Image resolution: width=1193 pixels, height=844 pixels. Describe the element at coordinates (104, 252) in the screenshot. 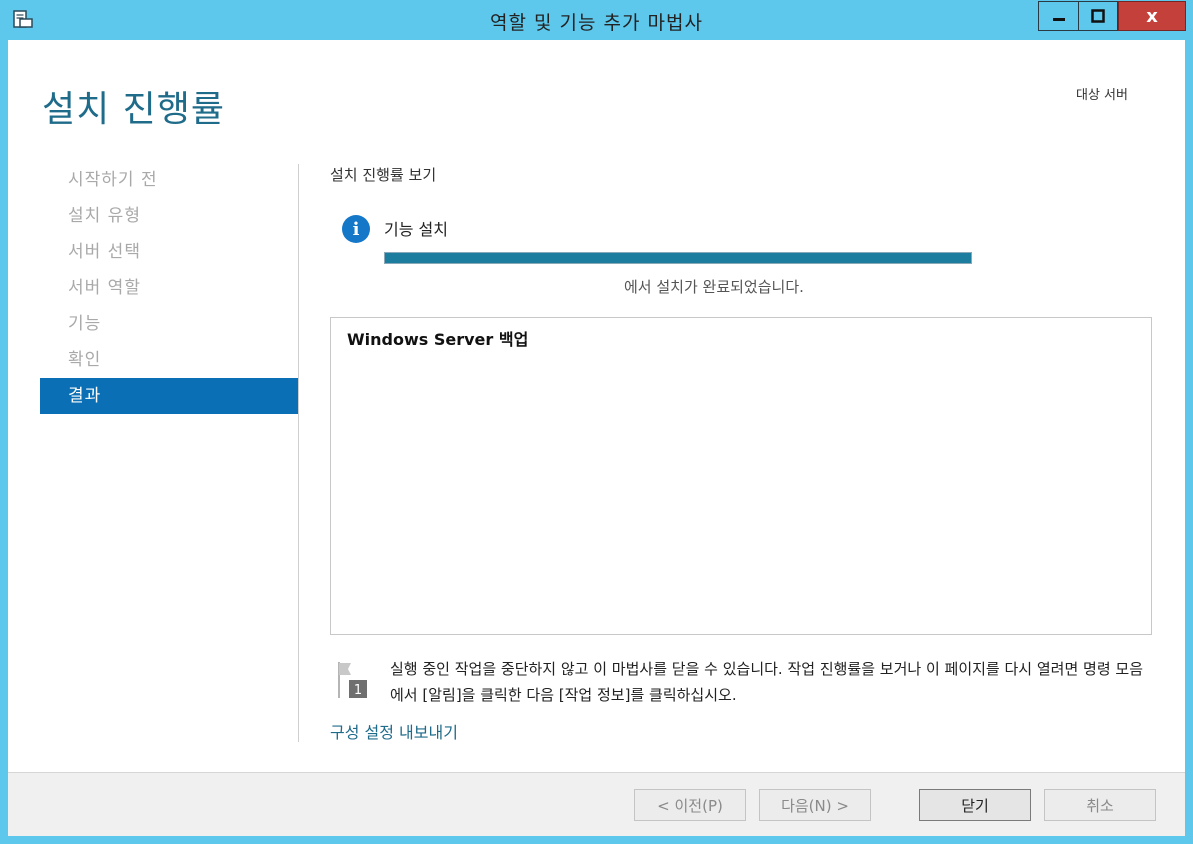

I see `nav-item-server-selection: 서버 선택` at that location.